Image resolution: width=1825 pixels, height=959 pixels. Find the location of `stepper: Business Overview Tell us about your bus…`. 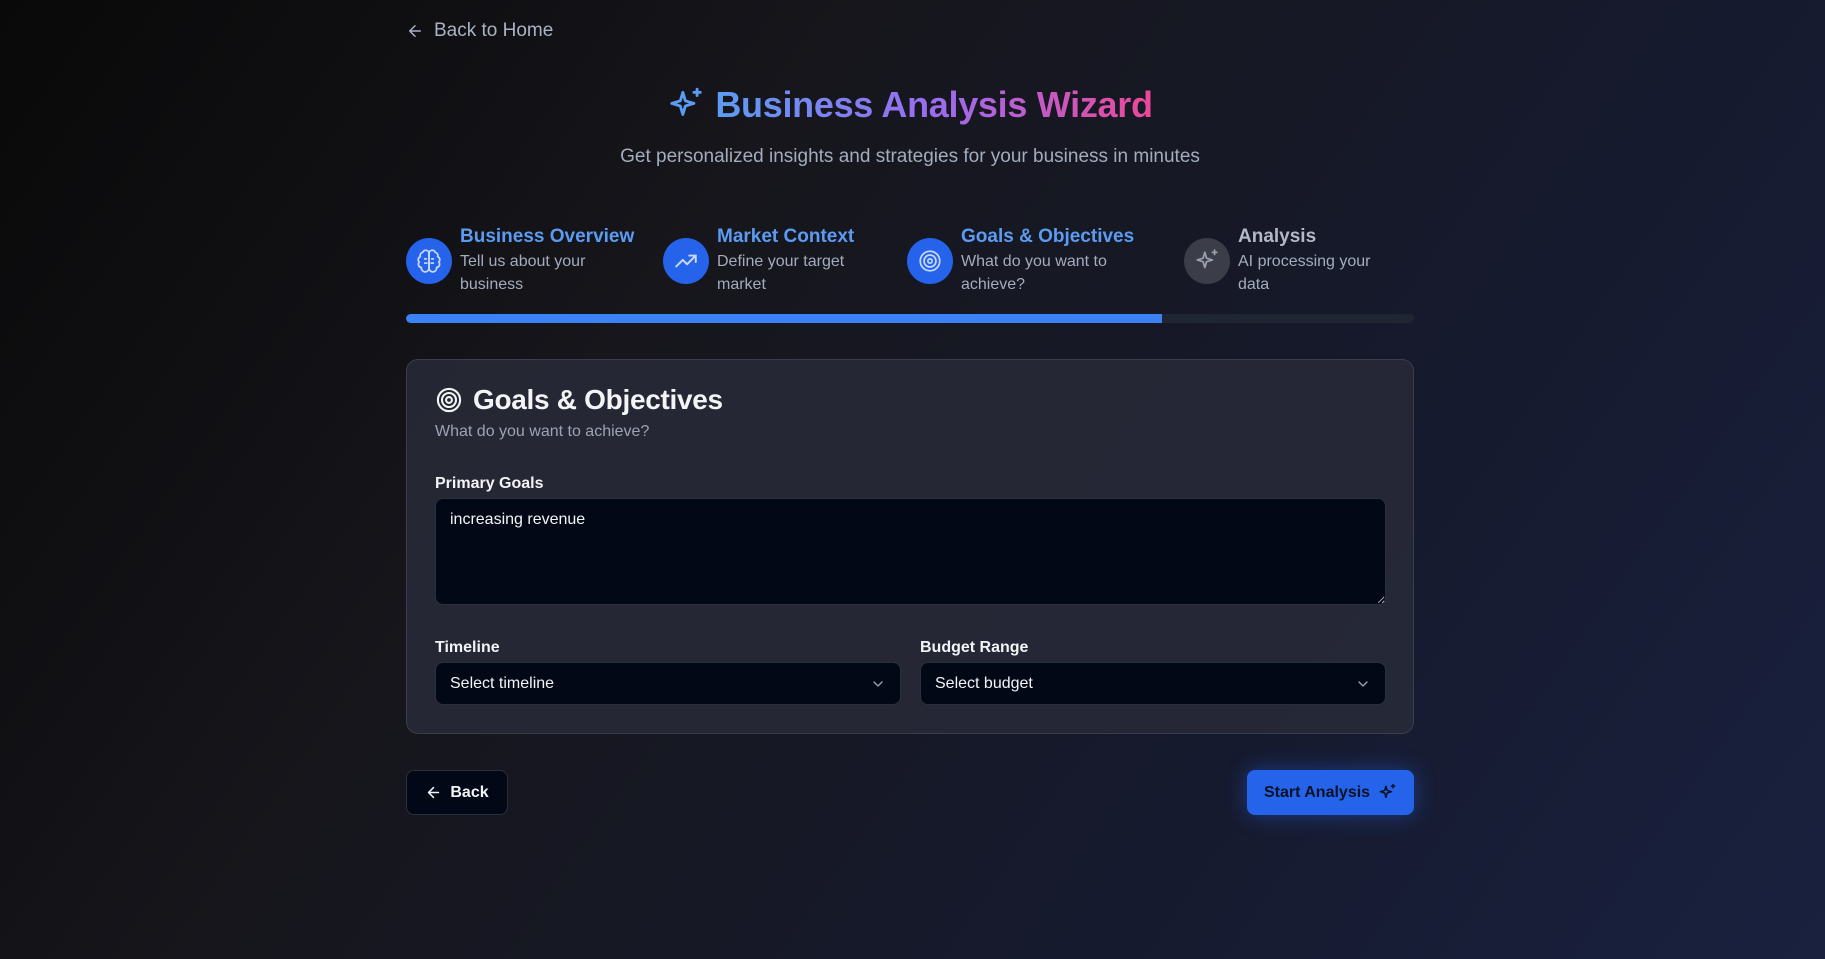

stepper: Business Overview Tell us about your bus… is located at coordinates (910, 261).